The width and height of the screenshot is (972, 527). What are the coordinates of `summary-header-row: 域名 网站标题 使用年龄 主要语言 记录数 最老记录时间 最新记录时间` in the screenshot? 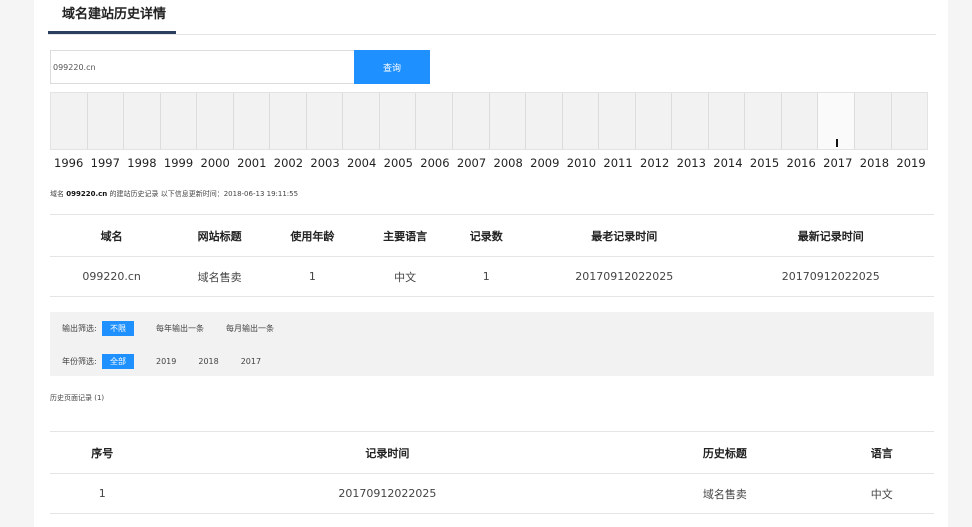 It's located at (492, 235).